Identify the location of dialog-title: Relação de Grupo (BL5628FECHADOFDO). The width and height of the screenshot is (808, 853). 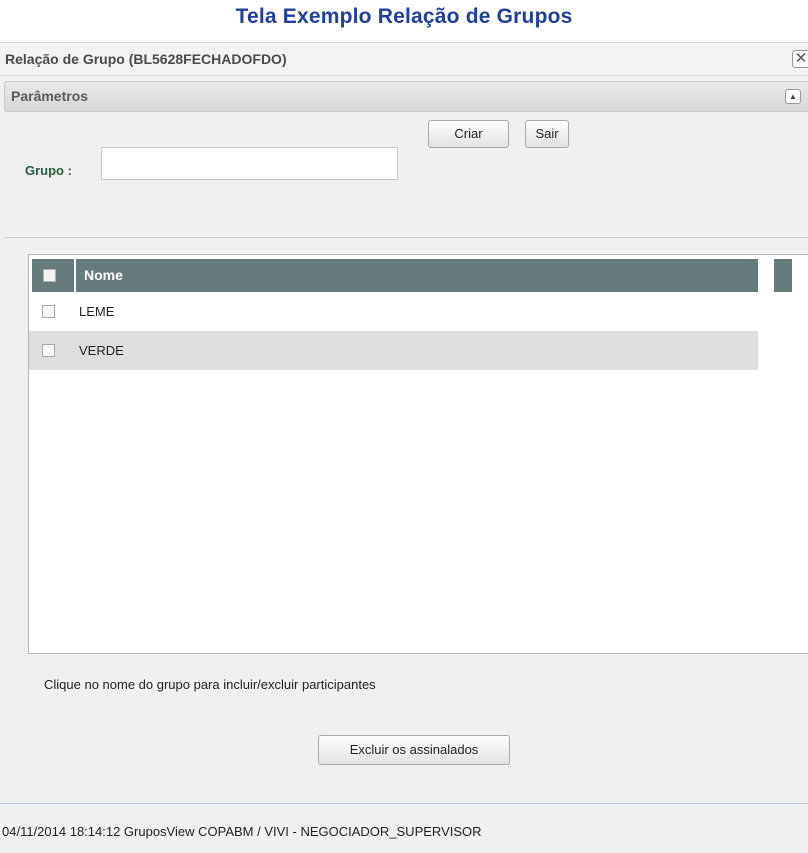
(146, 59).